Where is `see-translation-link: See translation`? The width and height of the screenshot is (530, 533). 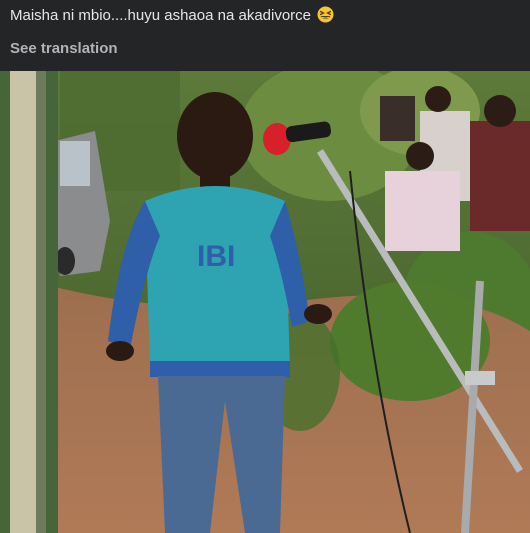
see-translation-link: See translation is located at coordinates (64, 48).